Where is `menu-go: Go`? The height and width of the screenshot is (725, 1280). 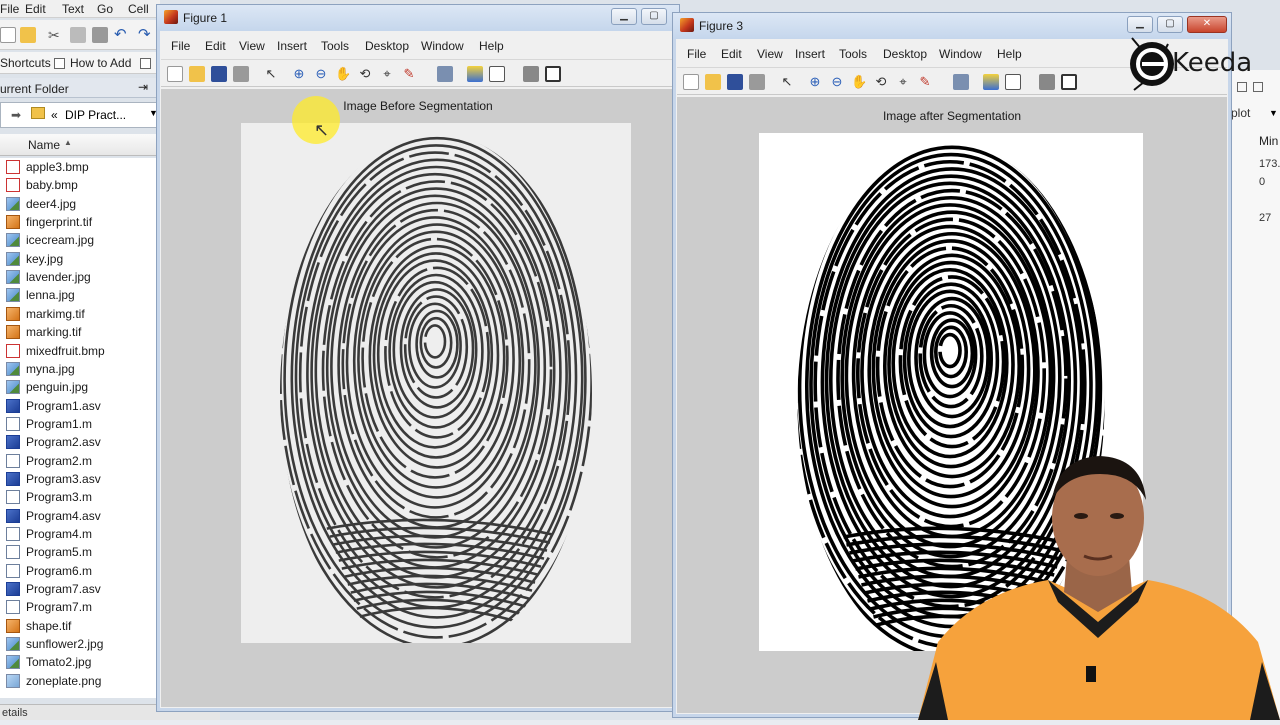 menu-go: Go is located at coordinates (105, 9).